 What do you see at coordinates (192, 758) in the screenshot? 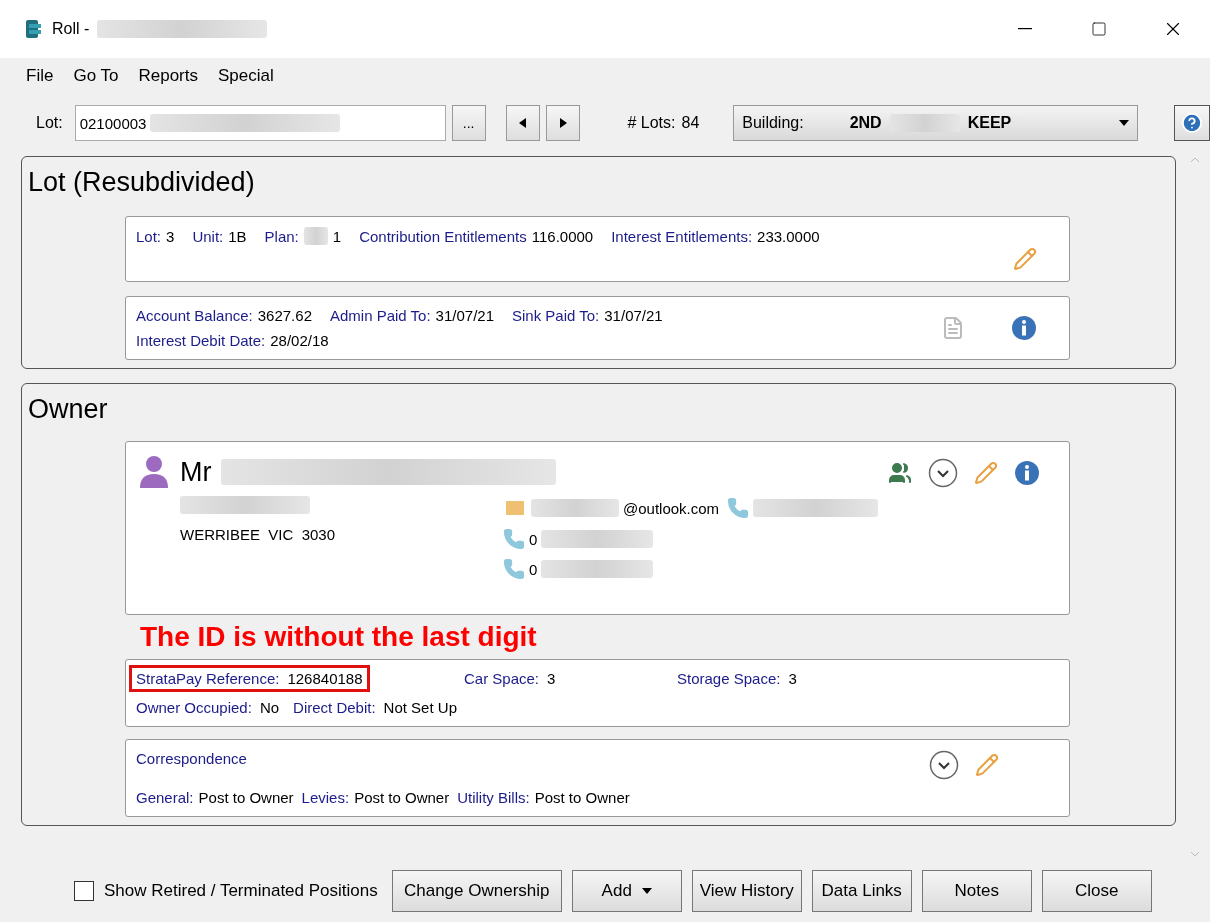
I see `card-title: Correspondence` at bounding box center [192, 758].